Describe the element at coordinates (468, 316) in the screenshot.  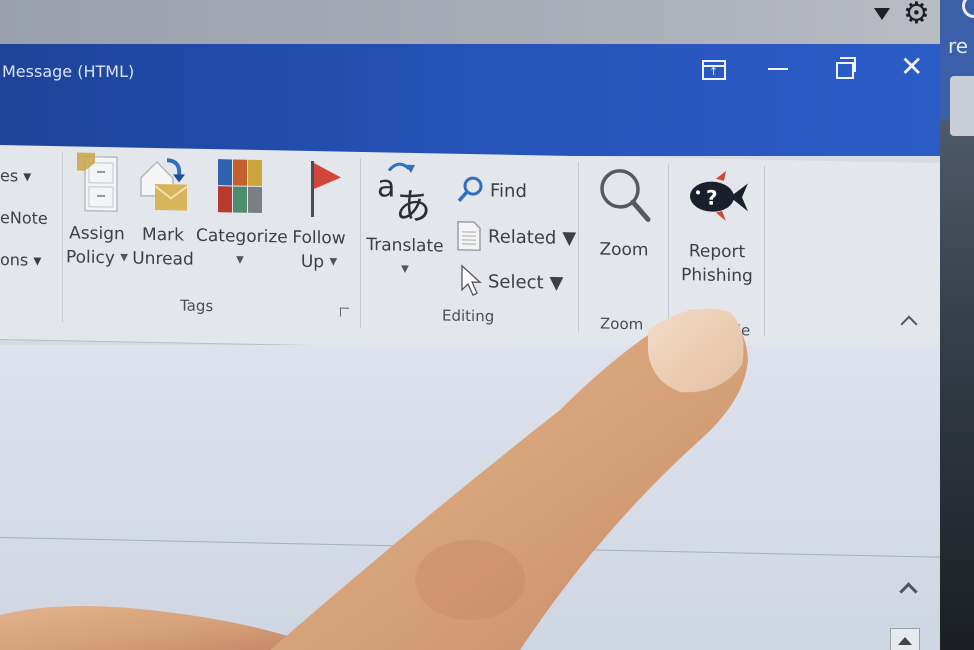
I see `group-label-editing: Editing` at that location.